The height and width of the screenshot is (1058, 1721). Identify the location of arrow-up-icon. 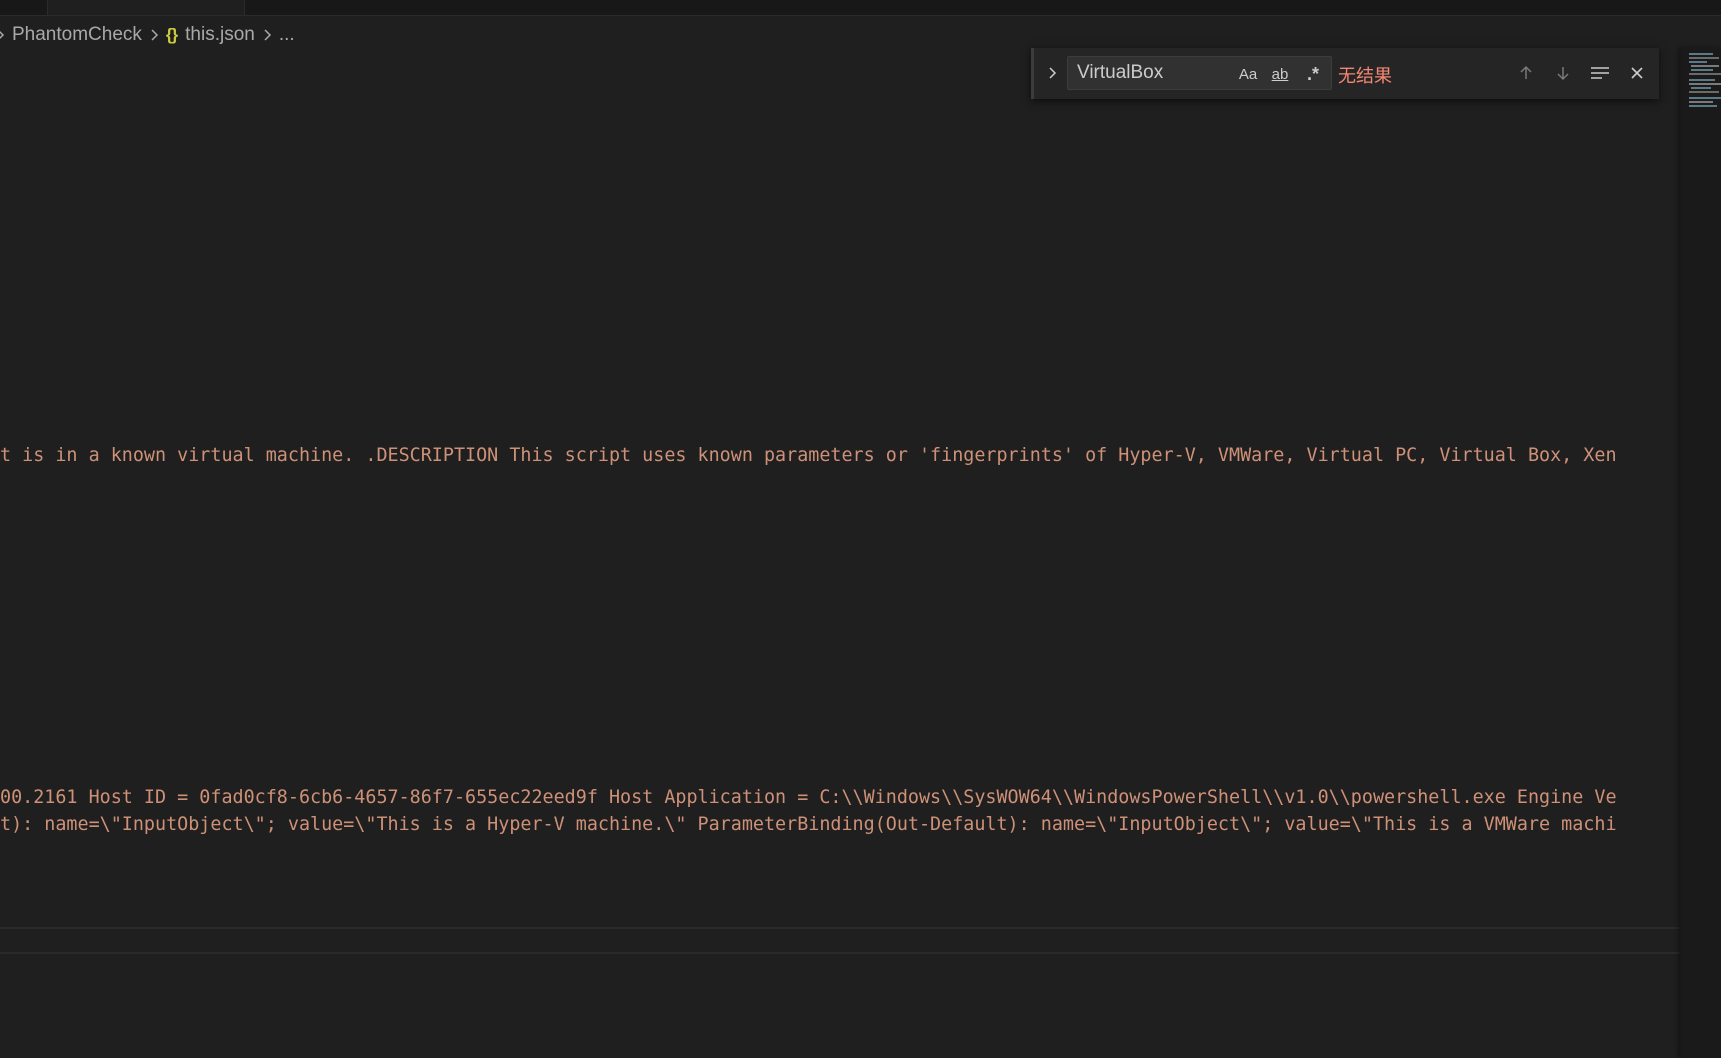
(1526, 72).